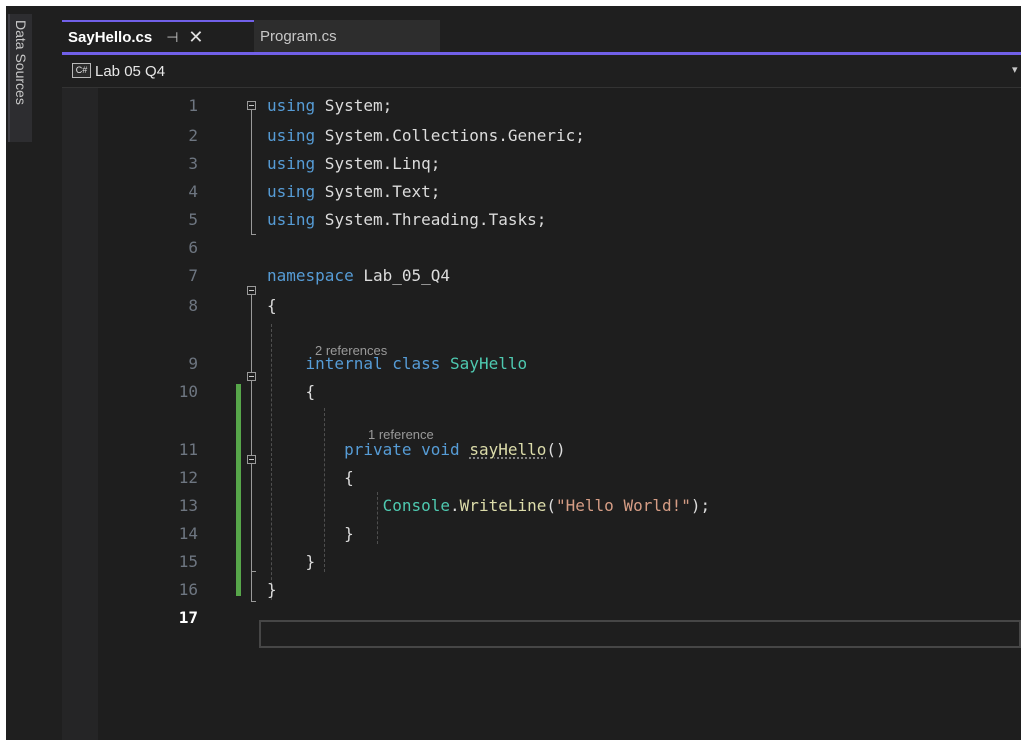  I want to click on document-tab-strip: SayHello.cs ⊣ ✕ Program.cs, so click(541, 30).